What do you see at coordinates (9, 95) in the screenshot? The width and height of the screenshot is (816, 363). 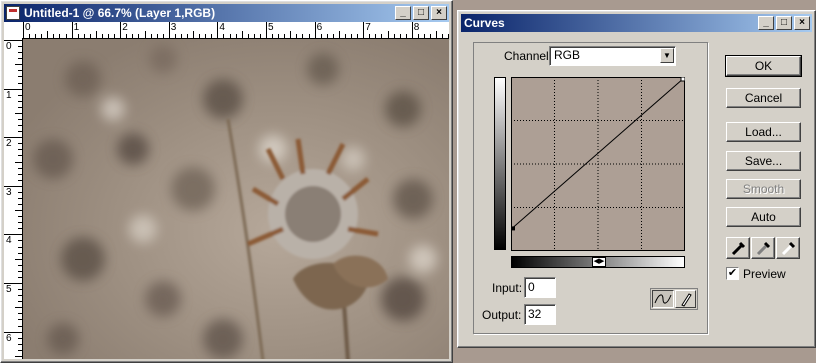 I see `ruler-v-label: 1` at bounding box center [9, 95].